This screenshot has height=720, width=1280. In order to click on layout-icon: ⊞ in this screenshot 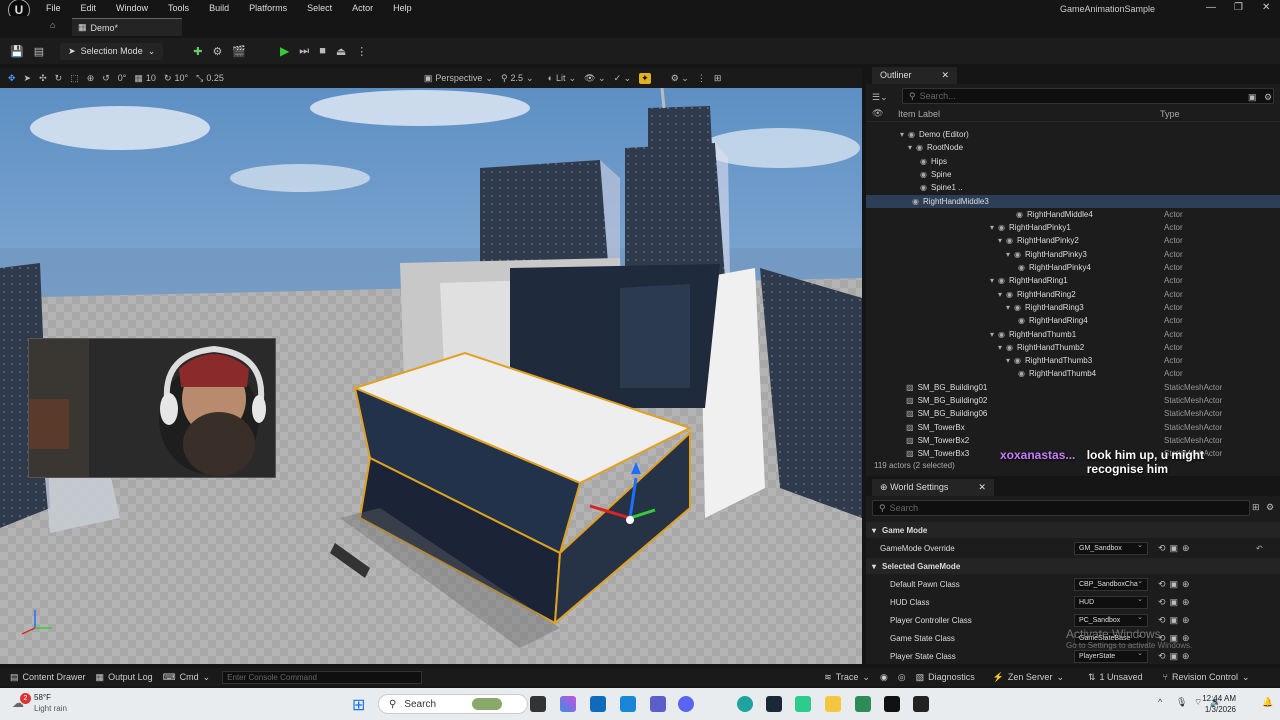, I will do `click(718, 78)`.